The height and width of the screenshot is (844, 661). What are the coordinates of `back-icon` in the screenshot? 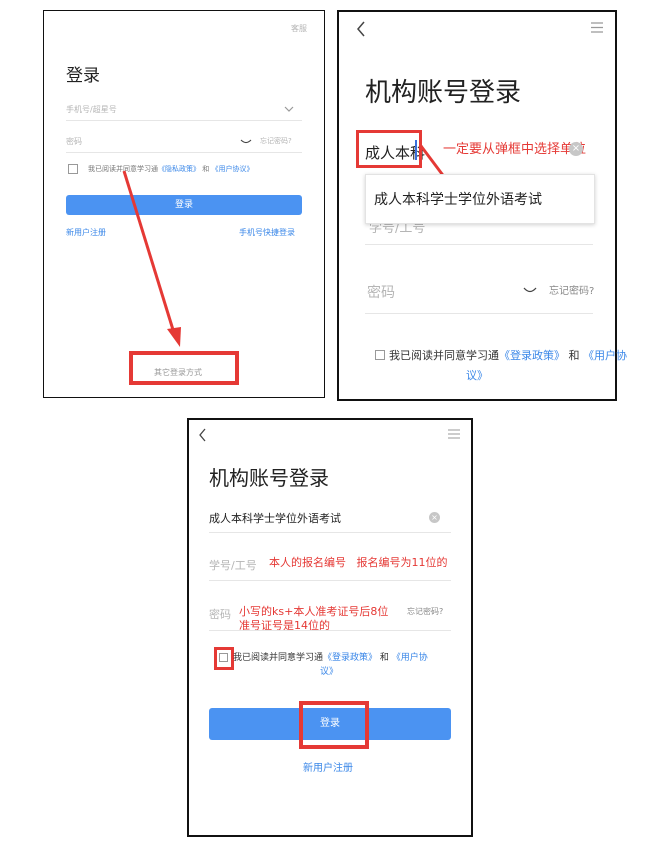 It's located at (202, 435).